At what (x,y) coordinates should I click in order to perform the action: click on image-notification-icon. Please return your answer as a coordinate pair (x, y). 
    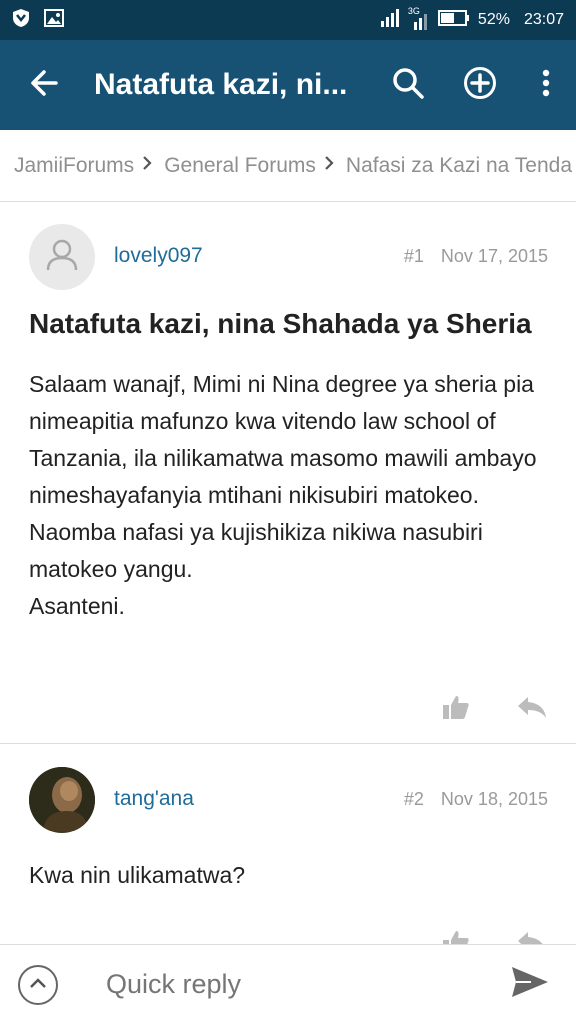
    Looking at the image, I should click on (54, 20).